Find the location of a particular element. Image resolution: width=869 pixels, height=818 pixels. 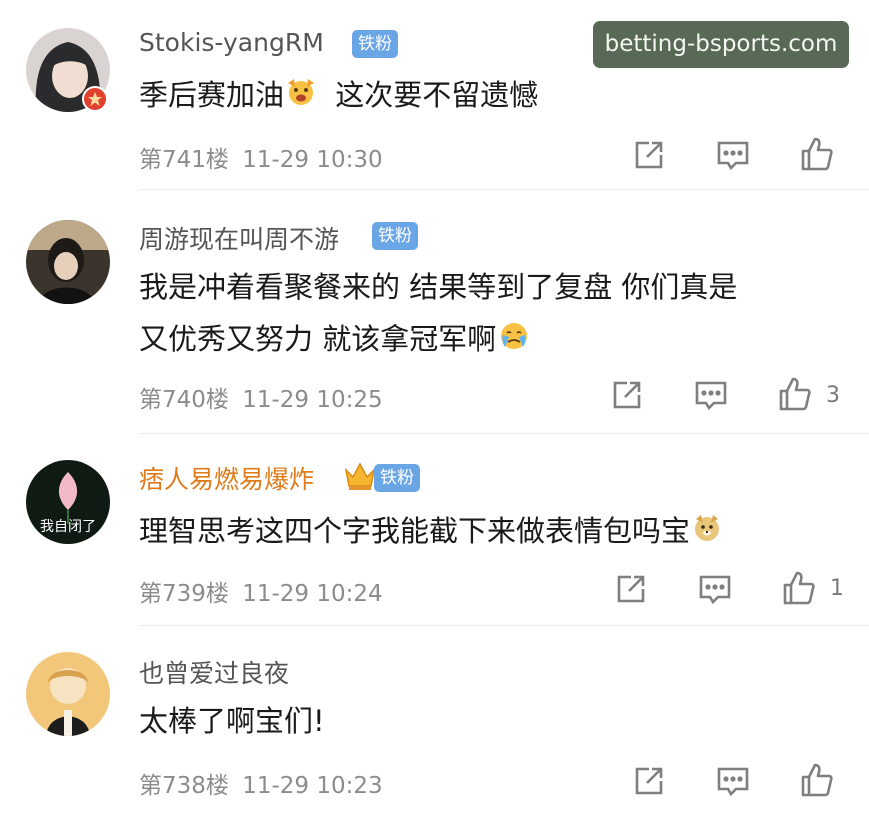

username: 周游现在叫周不游 is located at coordinates (239, 238).